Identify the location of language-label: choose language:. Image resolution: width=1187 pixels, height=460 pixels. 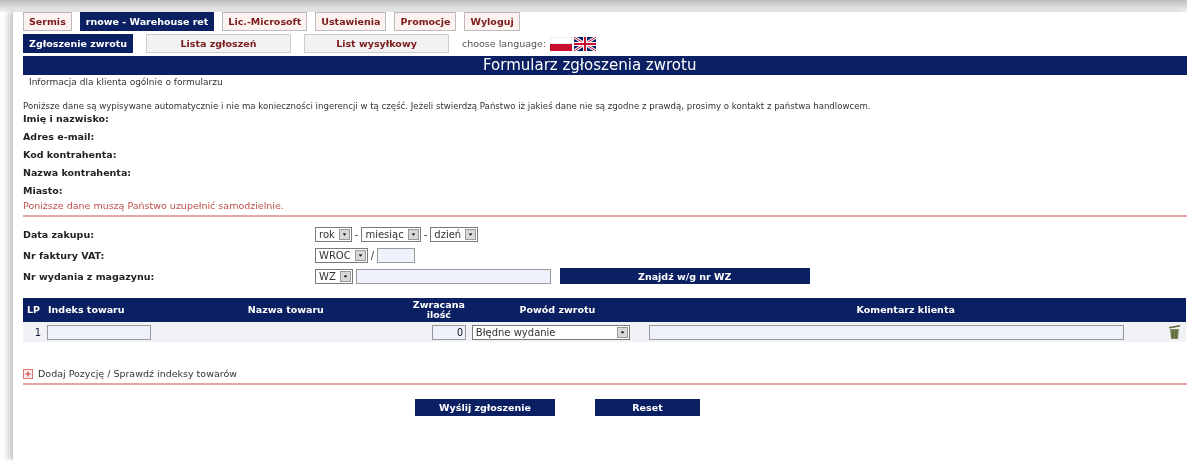
(504, 43).